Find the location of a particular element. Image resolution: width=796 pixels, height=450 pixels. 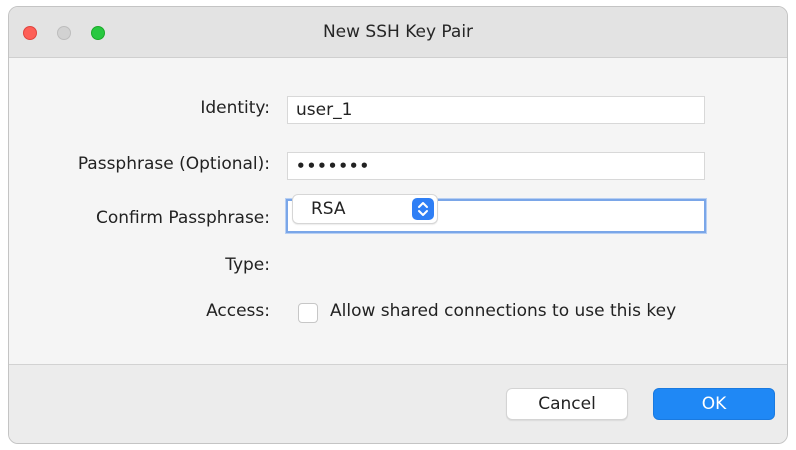

cancel-button: Cancel is located at coordinates (567, 404).